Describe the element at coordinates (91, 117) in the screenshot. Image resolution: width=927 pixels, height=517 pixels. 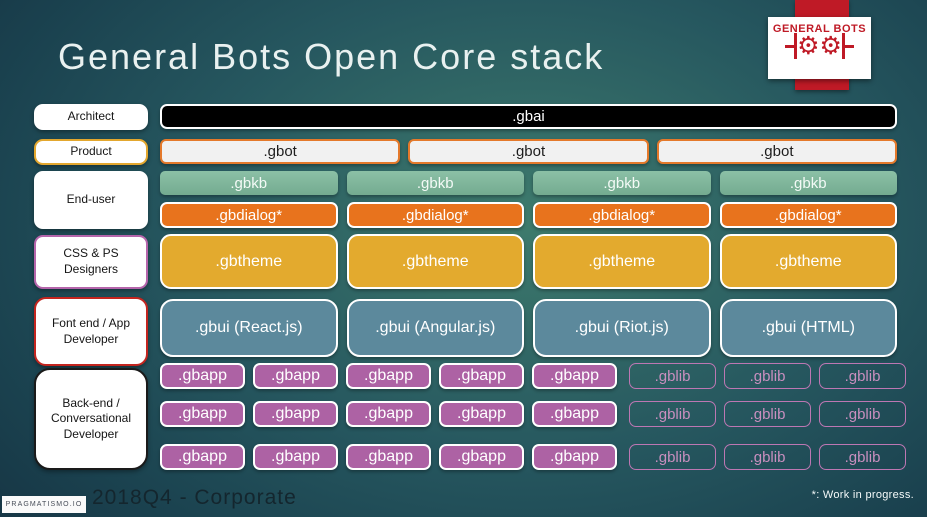
I see `role-label-architect: Architect` at that location.